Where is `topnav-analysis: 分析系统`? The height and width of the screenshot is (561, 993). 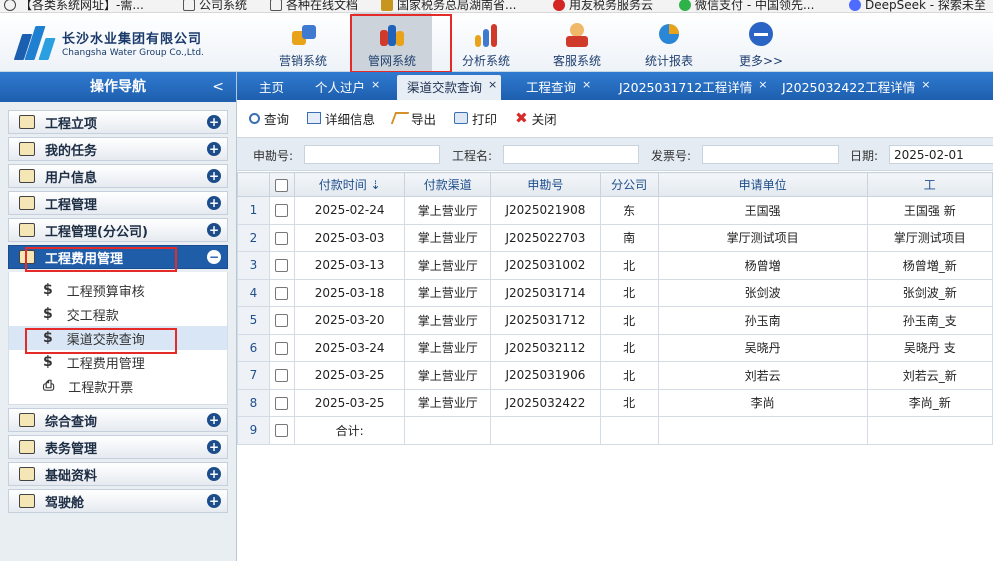 topnav-analysis: 分析系统 is located at coordinates (486, 42).